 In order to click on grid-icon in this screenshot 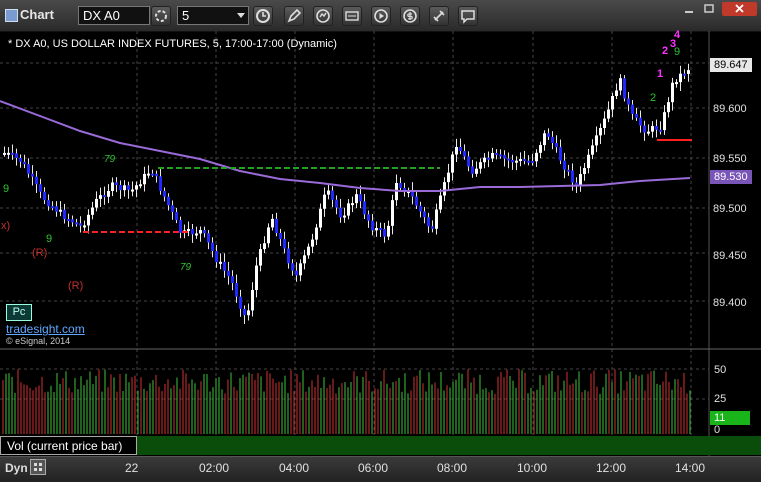, I will do `click(38, 467)`.